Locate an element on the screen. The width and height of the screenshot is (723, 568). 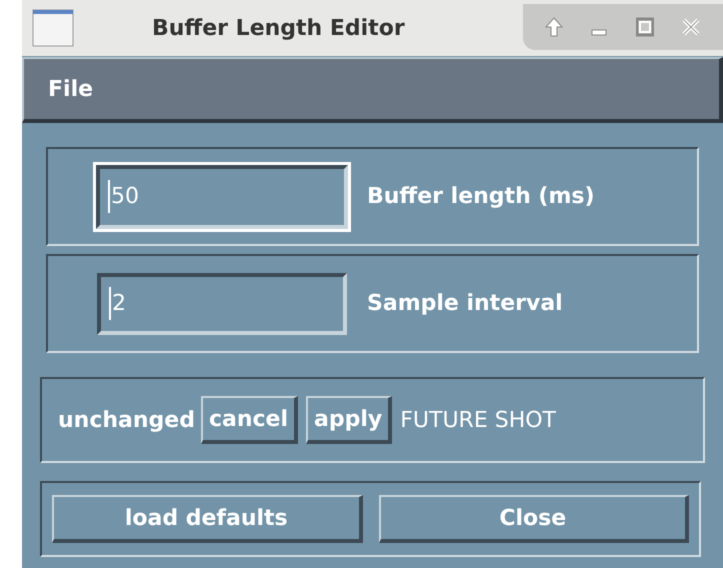
action-button: apply is located at coordinates (349, 420).